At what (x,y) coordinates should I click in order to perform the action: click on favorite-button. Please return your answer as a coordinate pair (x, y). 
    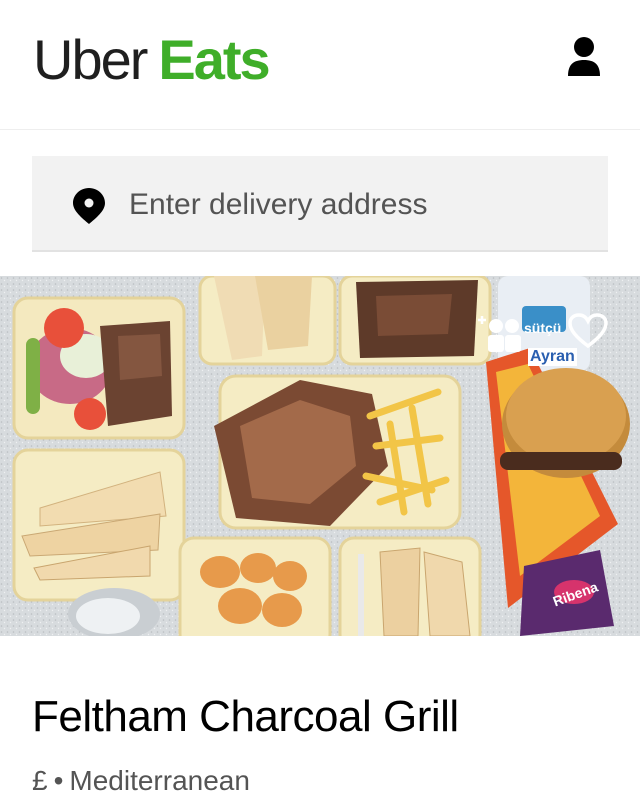
    Looking at the image, I should click on (588, 331).